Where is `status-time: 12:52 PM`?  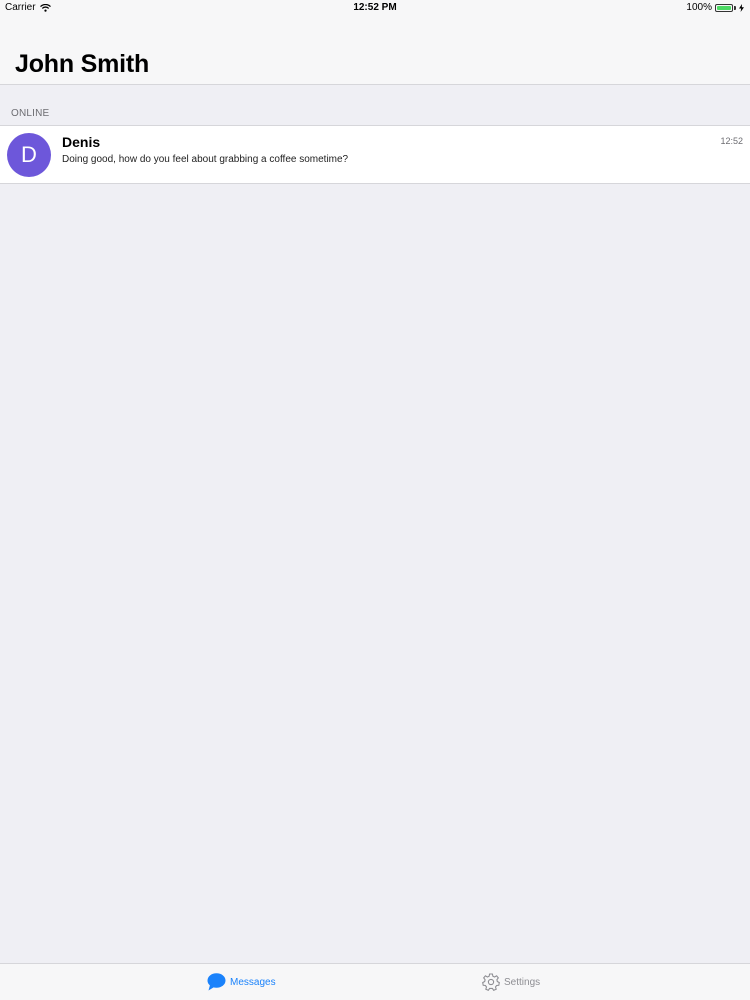 status-time: 12:52 PM is located at coordinates (375, 7).